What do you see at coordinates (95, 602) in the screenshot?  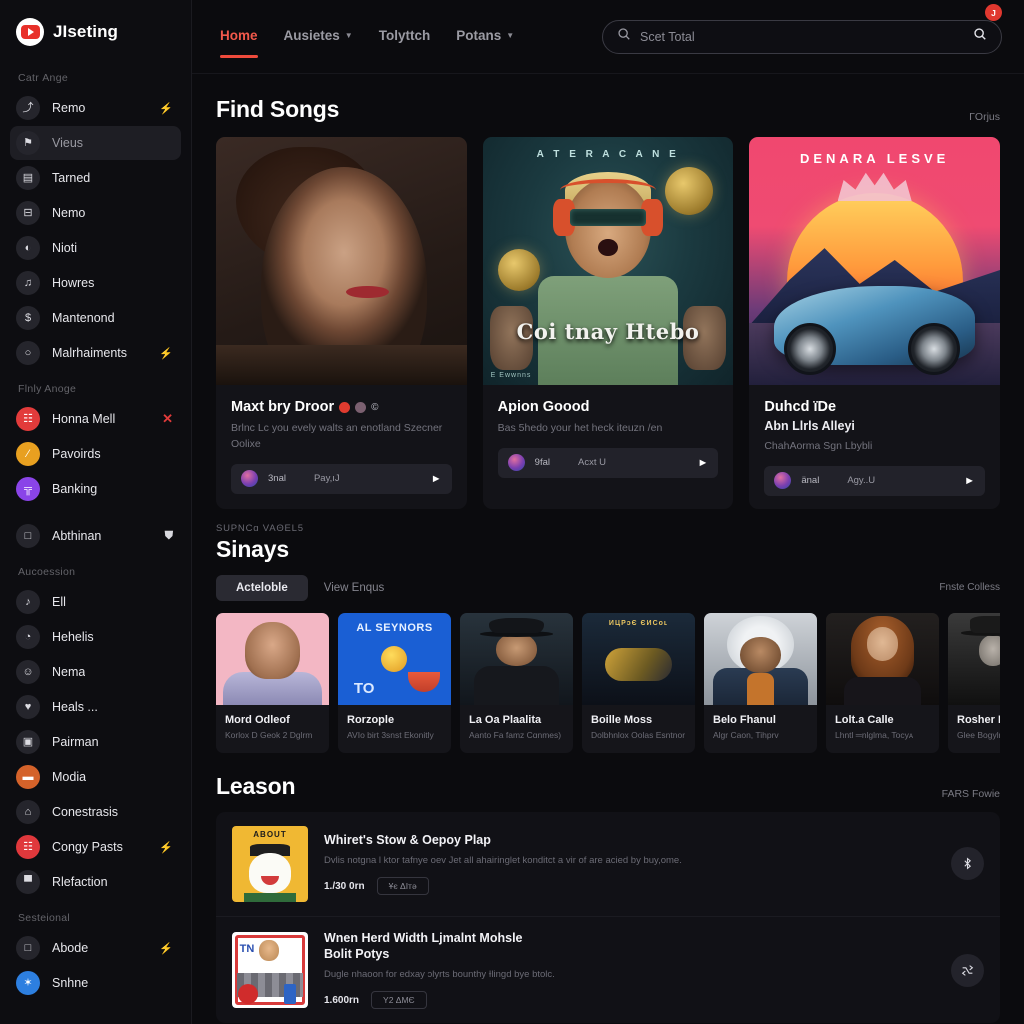 I see `sidebar-item-ell: ♪ Ell` at bounding box center [95, 602].